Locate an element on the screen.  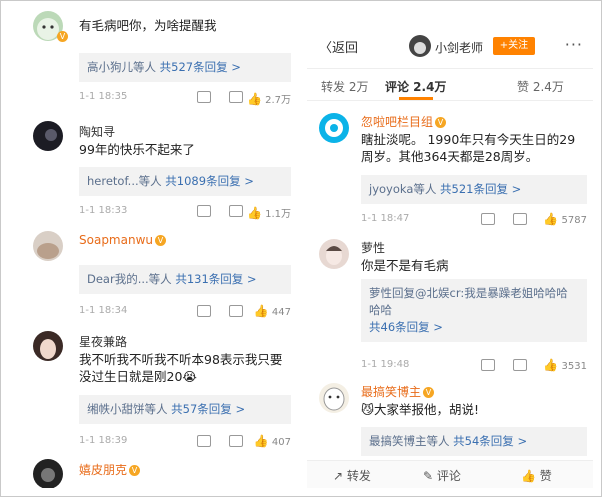
reply-count-link: 共54条回复 > is located at coordinates (490, 441).